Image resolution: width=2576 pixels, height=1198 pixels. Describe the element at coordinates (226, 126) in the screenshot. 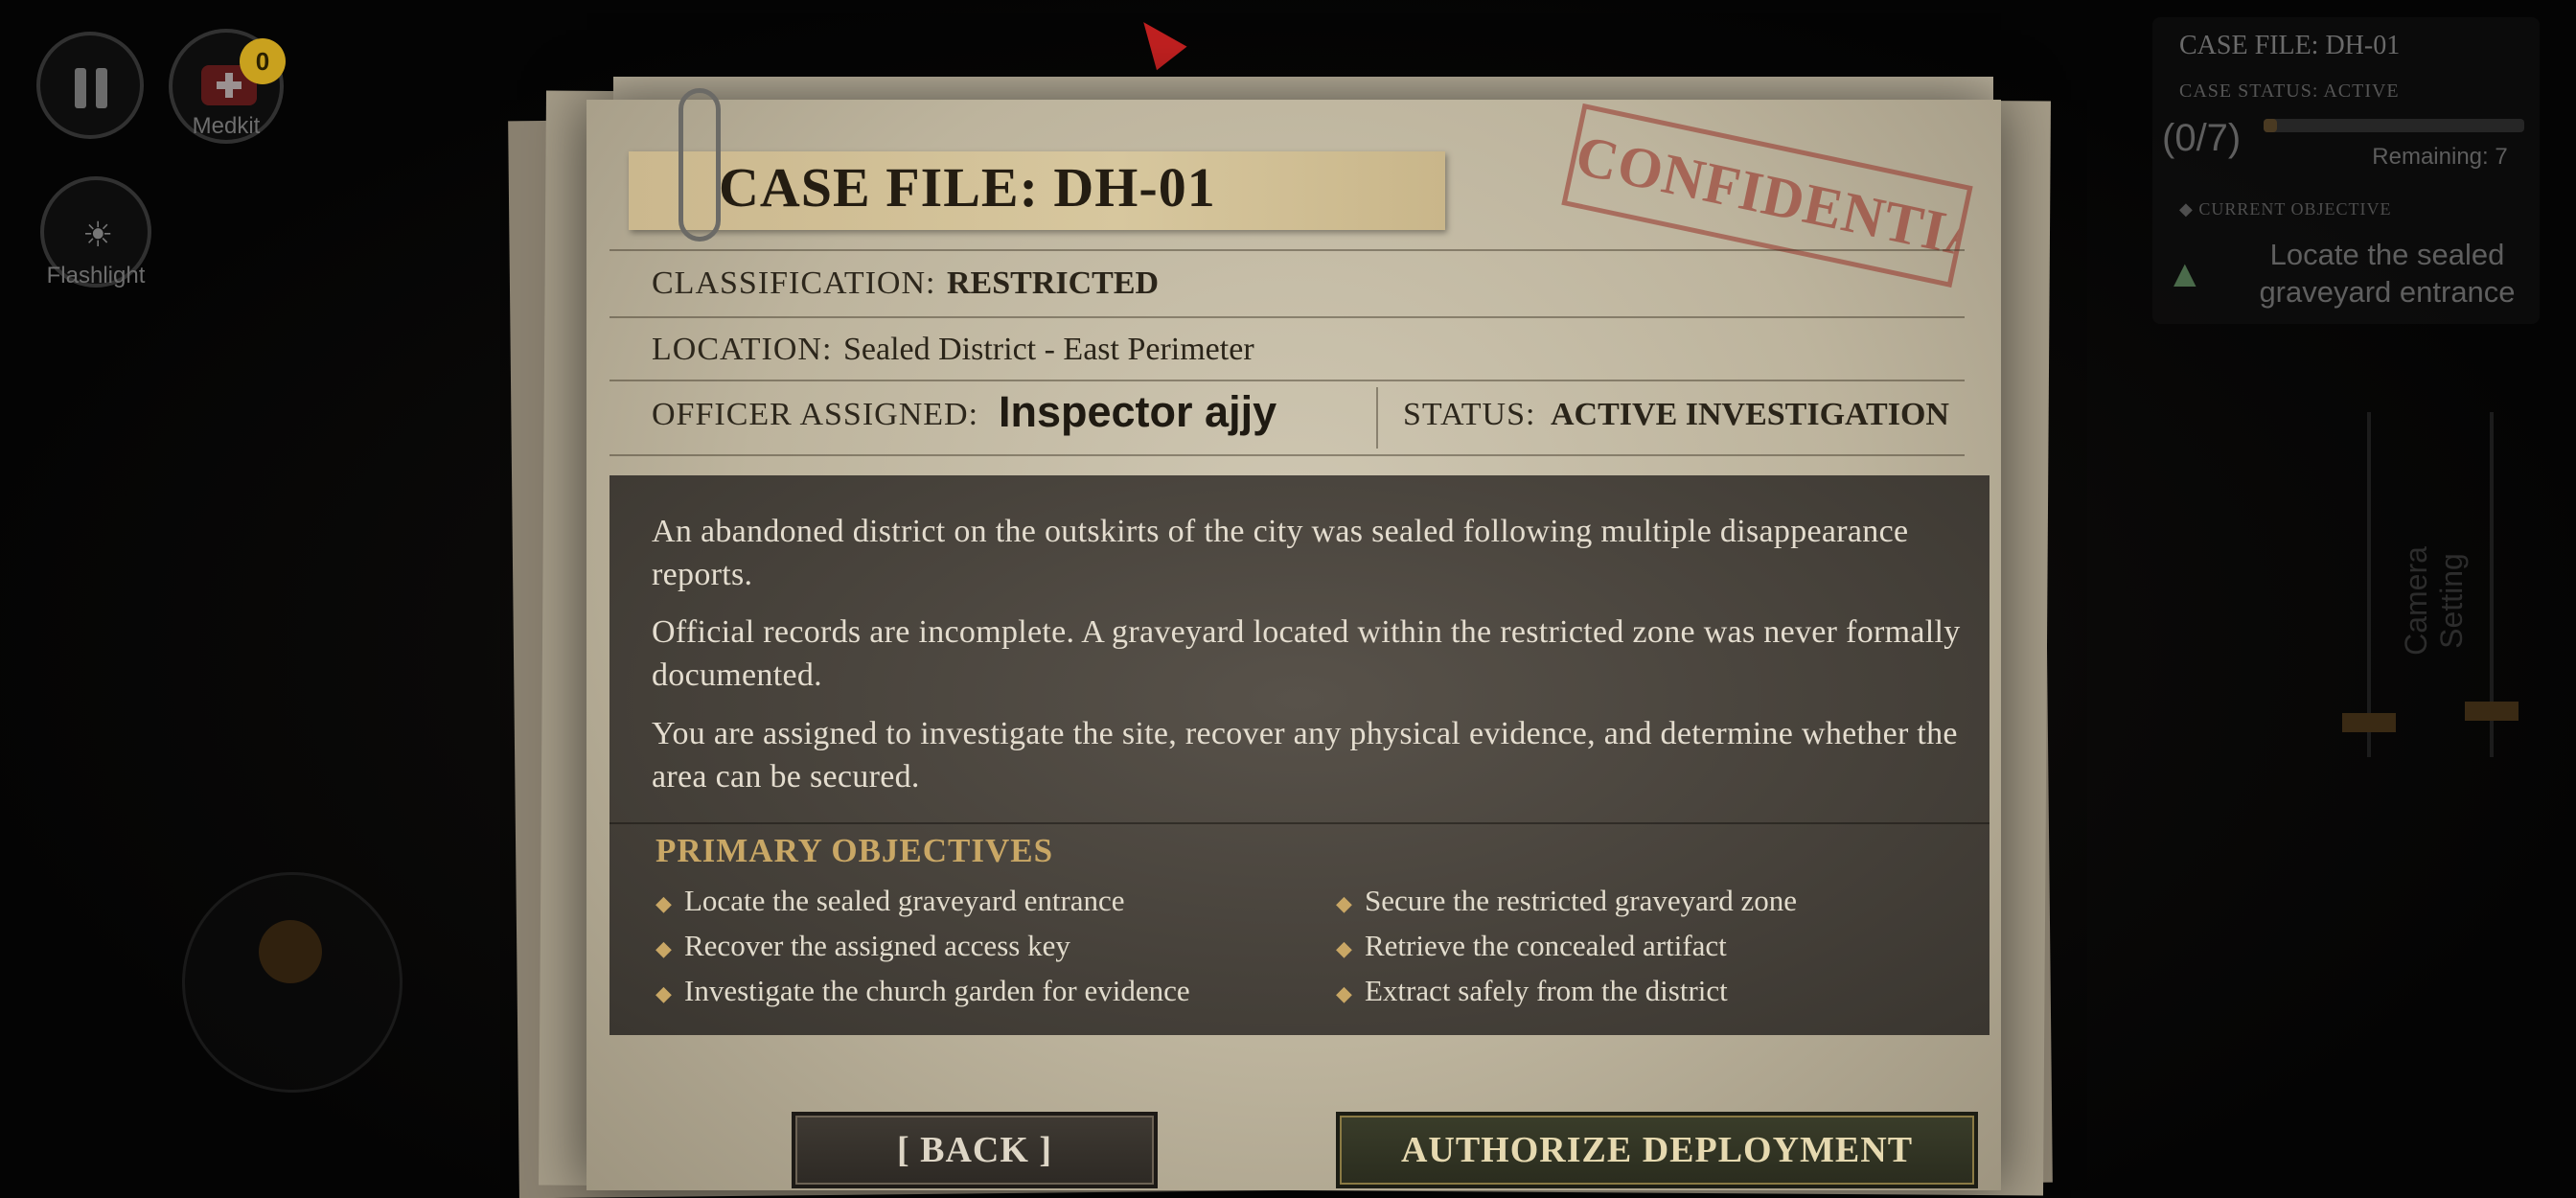

I see `medkit-label: Medkit` at that location.